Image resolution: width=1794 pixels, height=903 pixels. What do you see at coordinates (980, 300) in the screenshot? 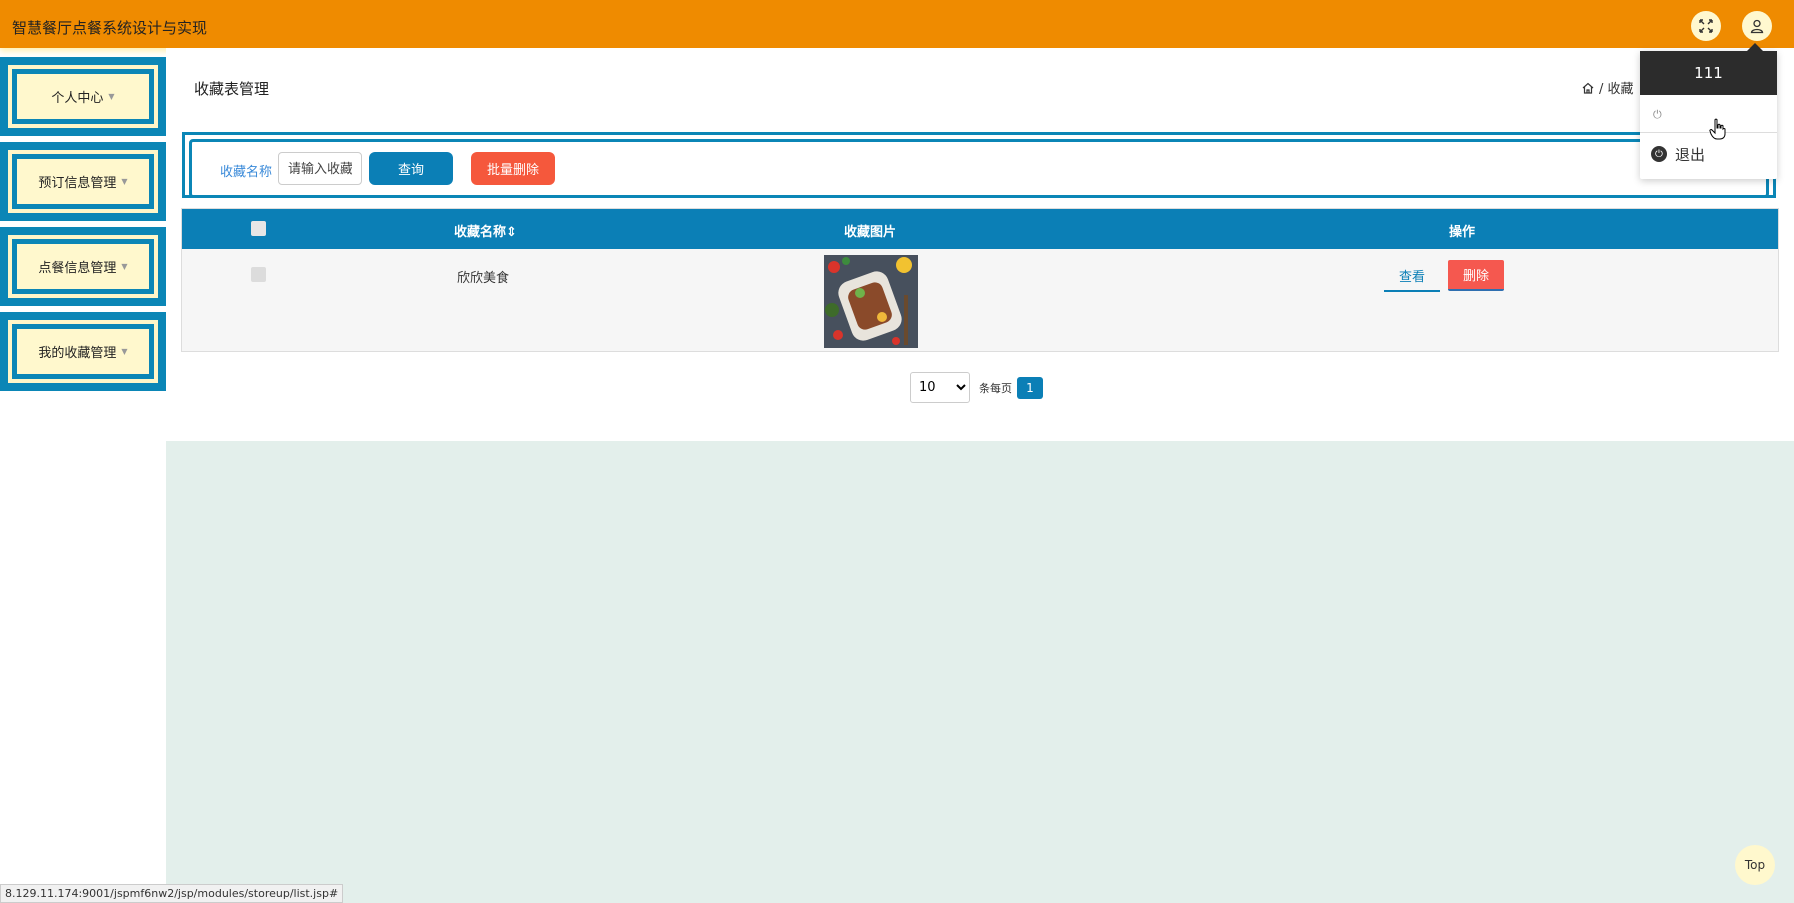
I see `table-row: 欣欣美食 查看 删除` at bounding box center [980, 300].